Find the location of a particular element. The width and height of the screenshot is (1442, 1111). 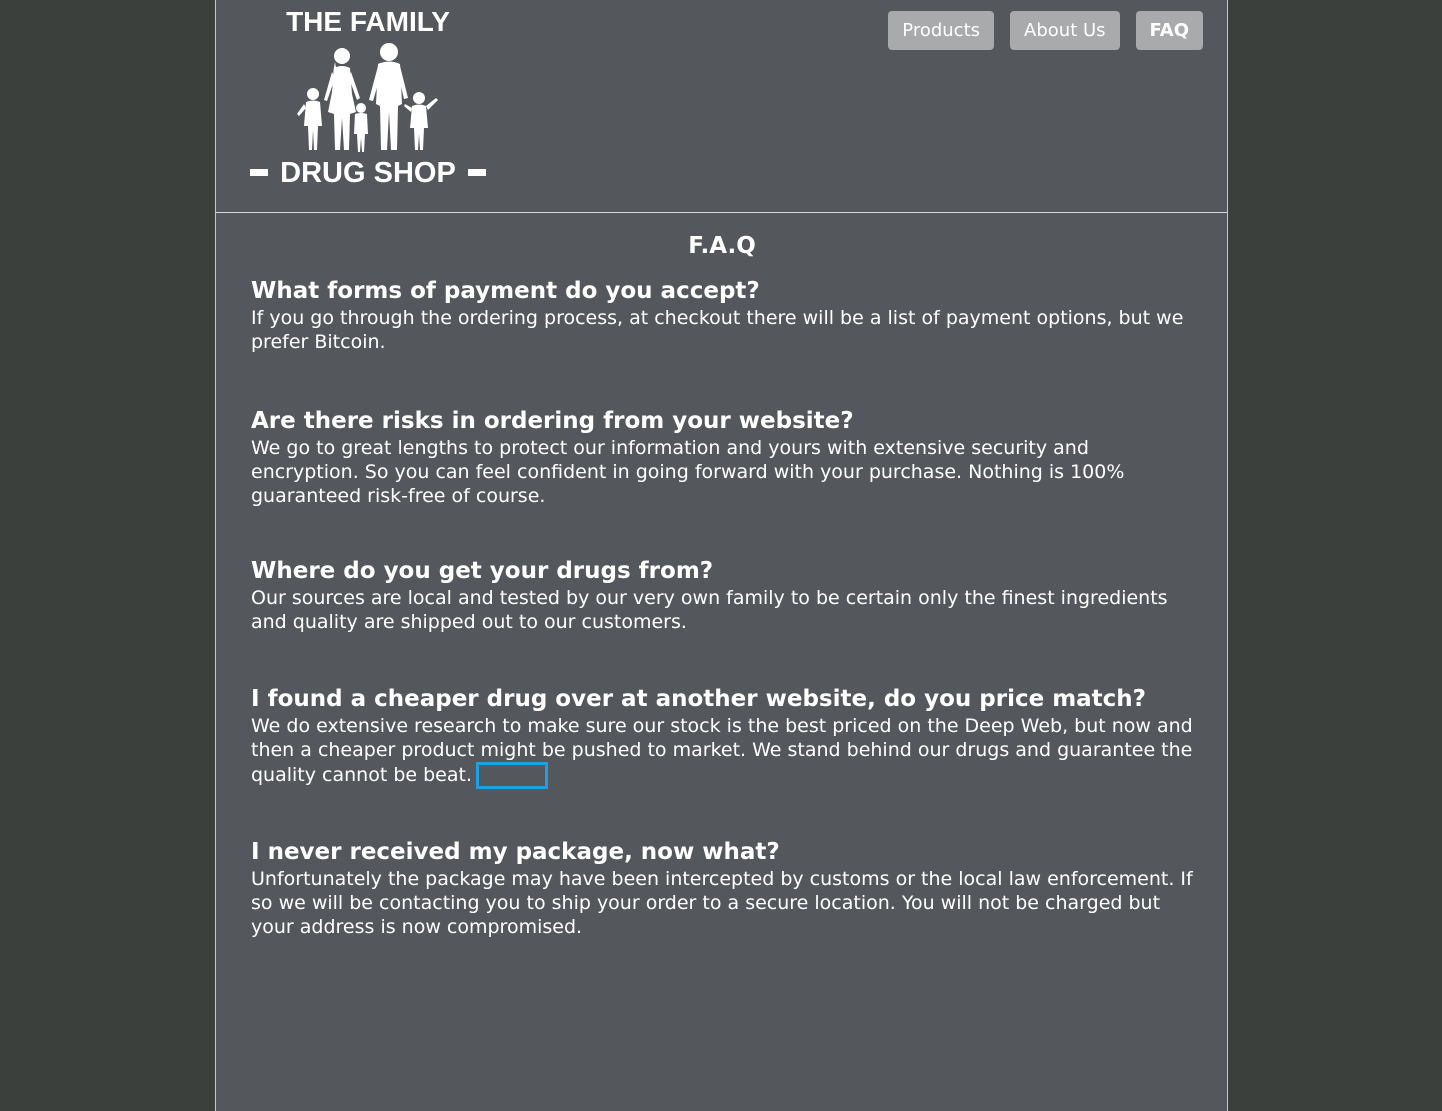

logo-top-text: THE FAMILY is located at coordinates (368, 21).